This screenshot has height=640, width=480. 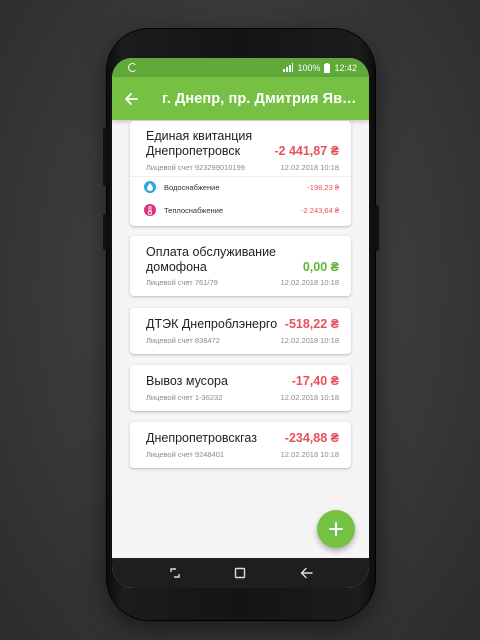 I want to click on arrow-left-icon, so click(x=131, y=98).